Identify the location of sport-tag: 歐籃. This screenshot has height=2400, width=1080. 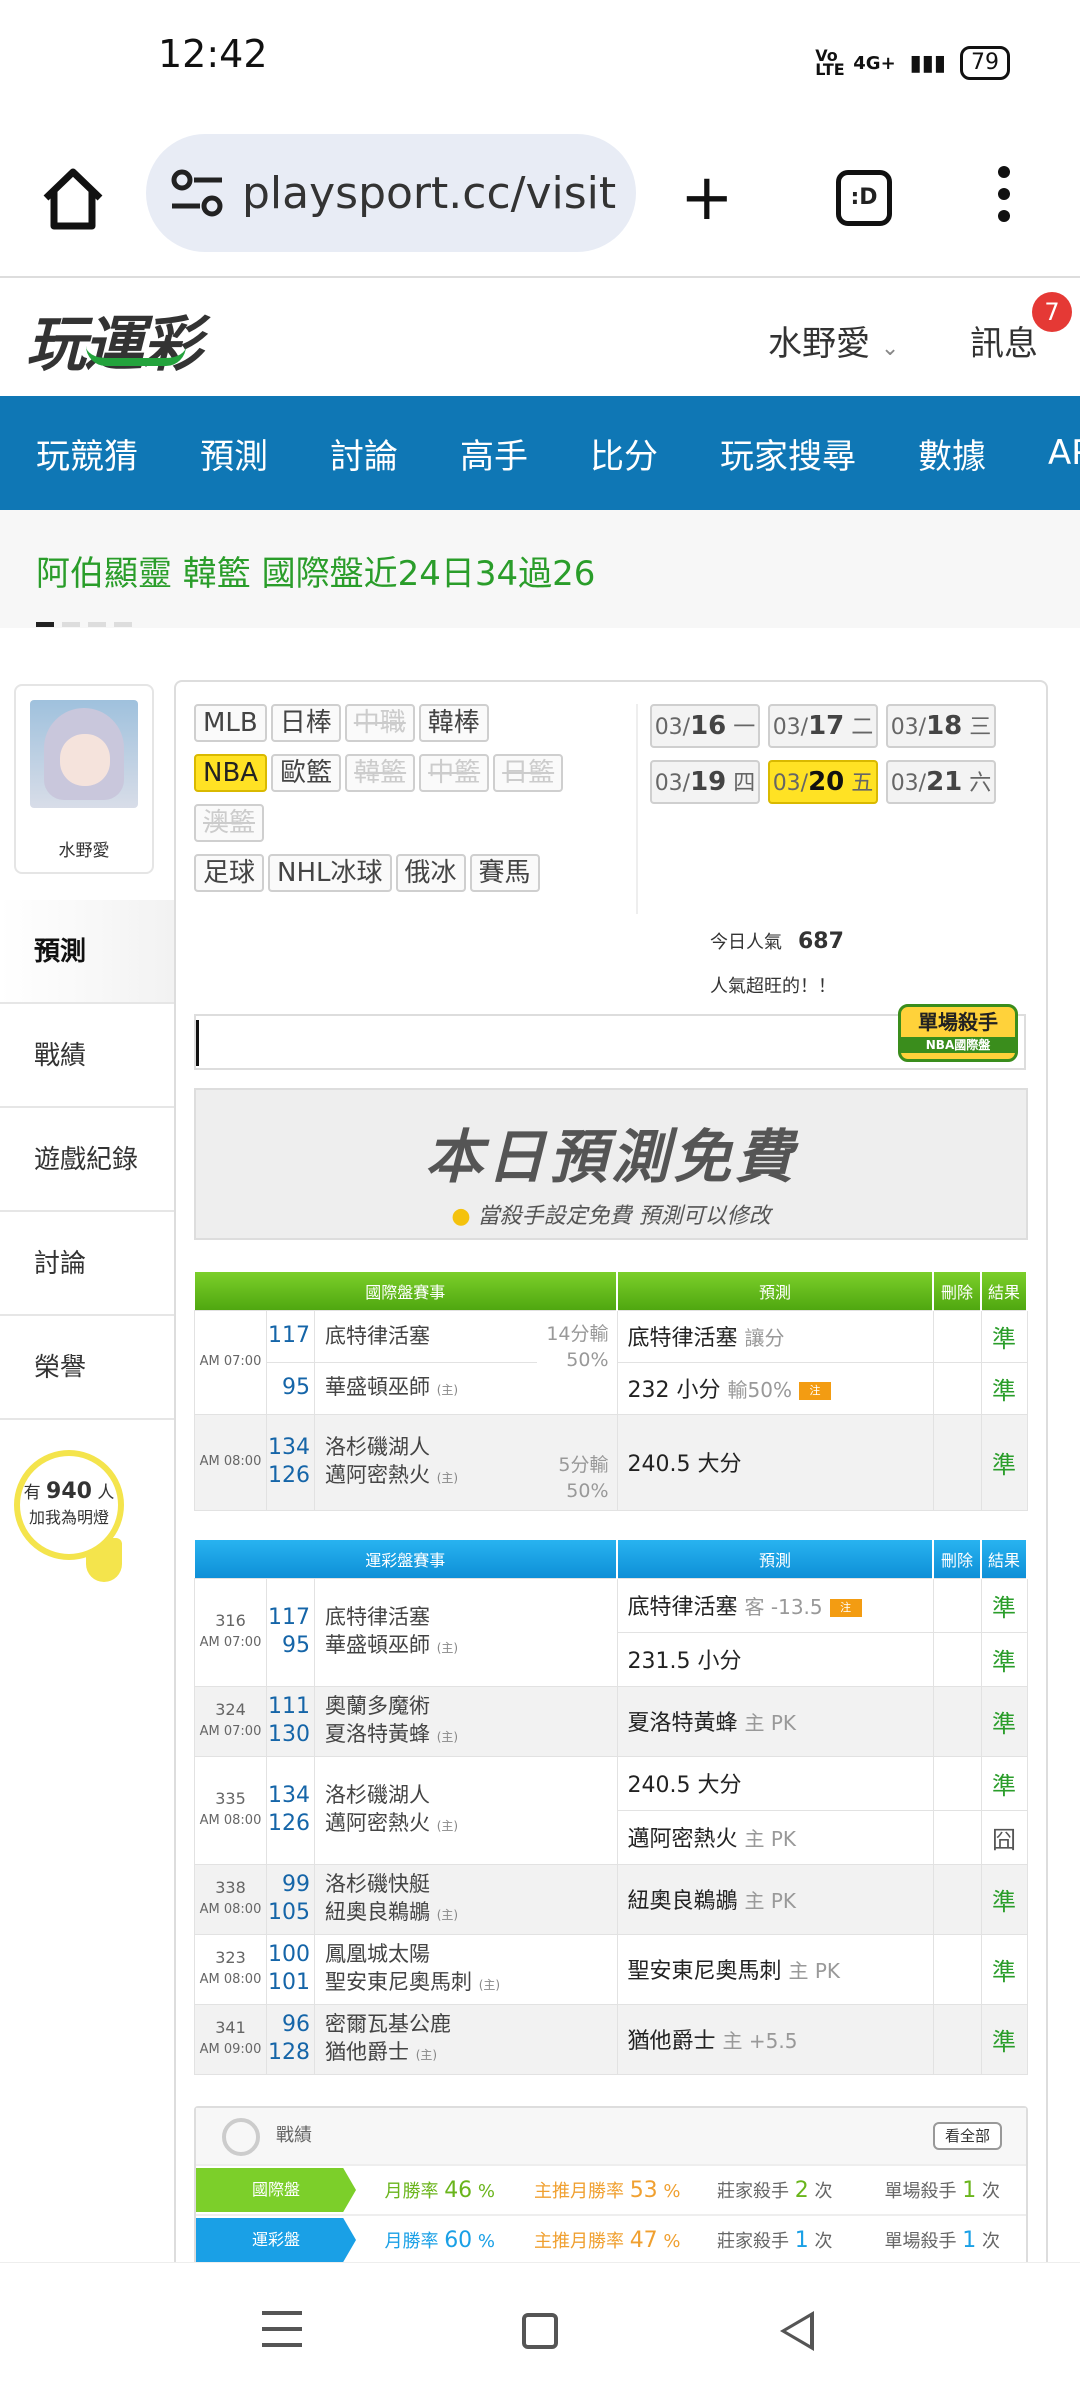
(306, 773).